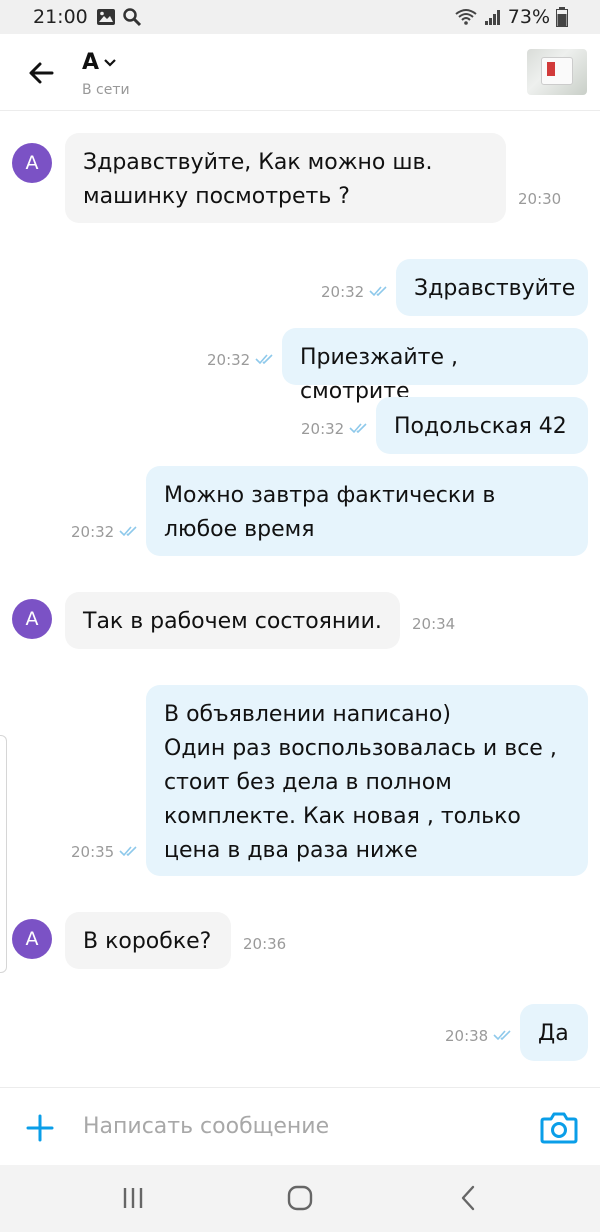 This screenshot has width=600, height=1232. What do you see at coordinates (300, 17) in the screenshot?
I see `status-bar: 21:00 73%` at bounding box center [300, 17].